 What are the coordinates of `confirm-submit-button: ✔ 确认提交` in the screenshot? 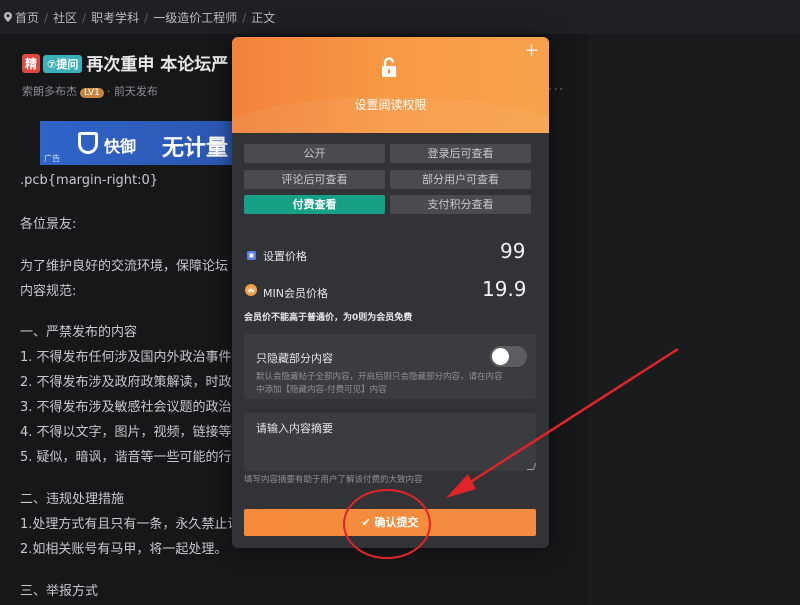 It's located at (390, 522).